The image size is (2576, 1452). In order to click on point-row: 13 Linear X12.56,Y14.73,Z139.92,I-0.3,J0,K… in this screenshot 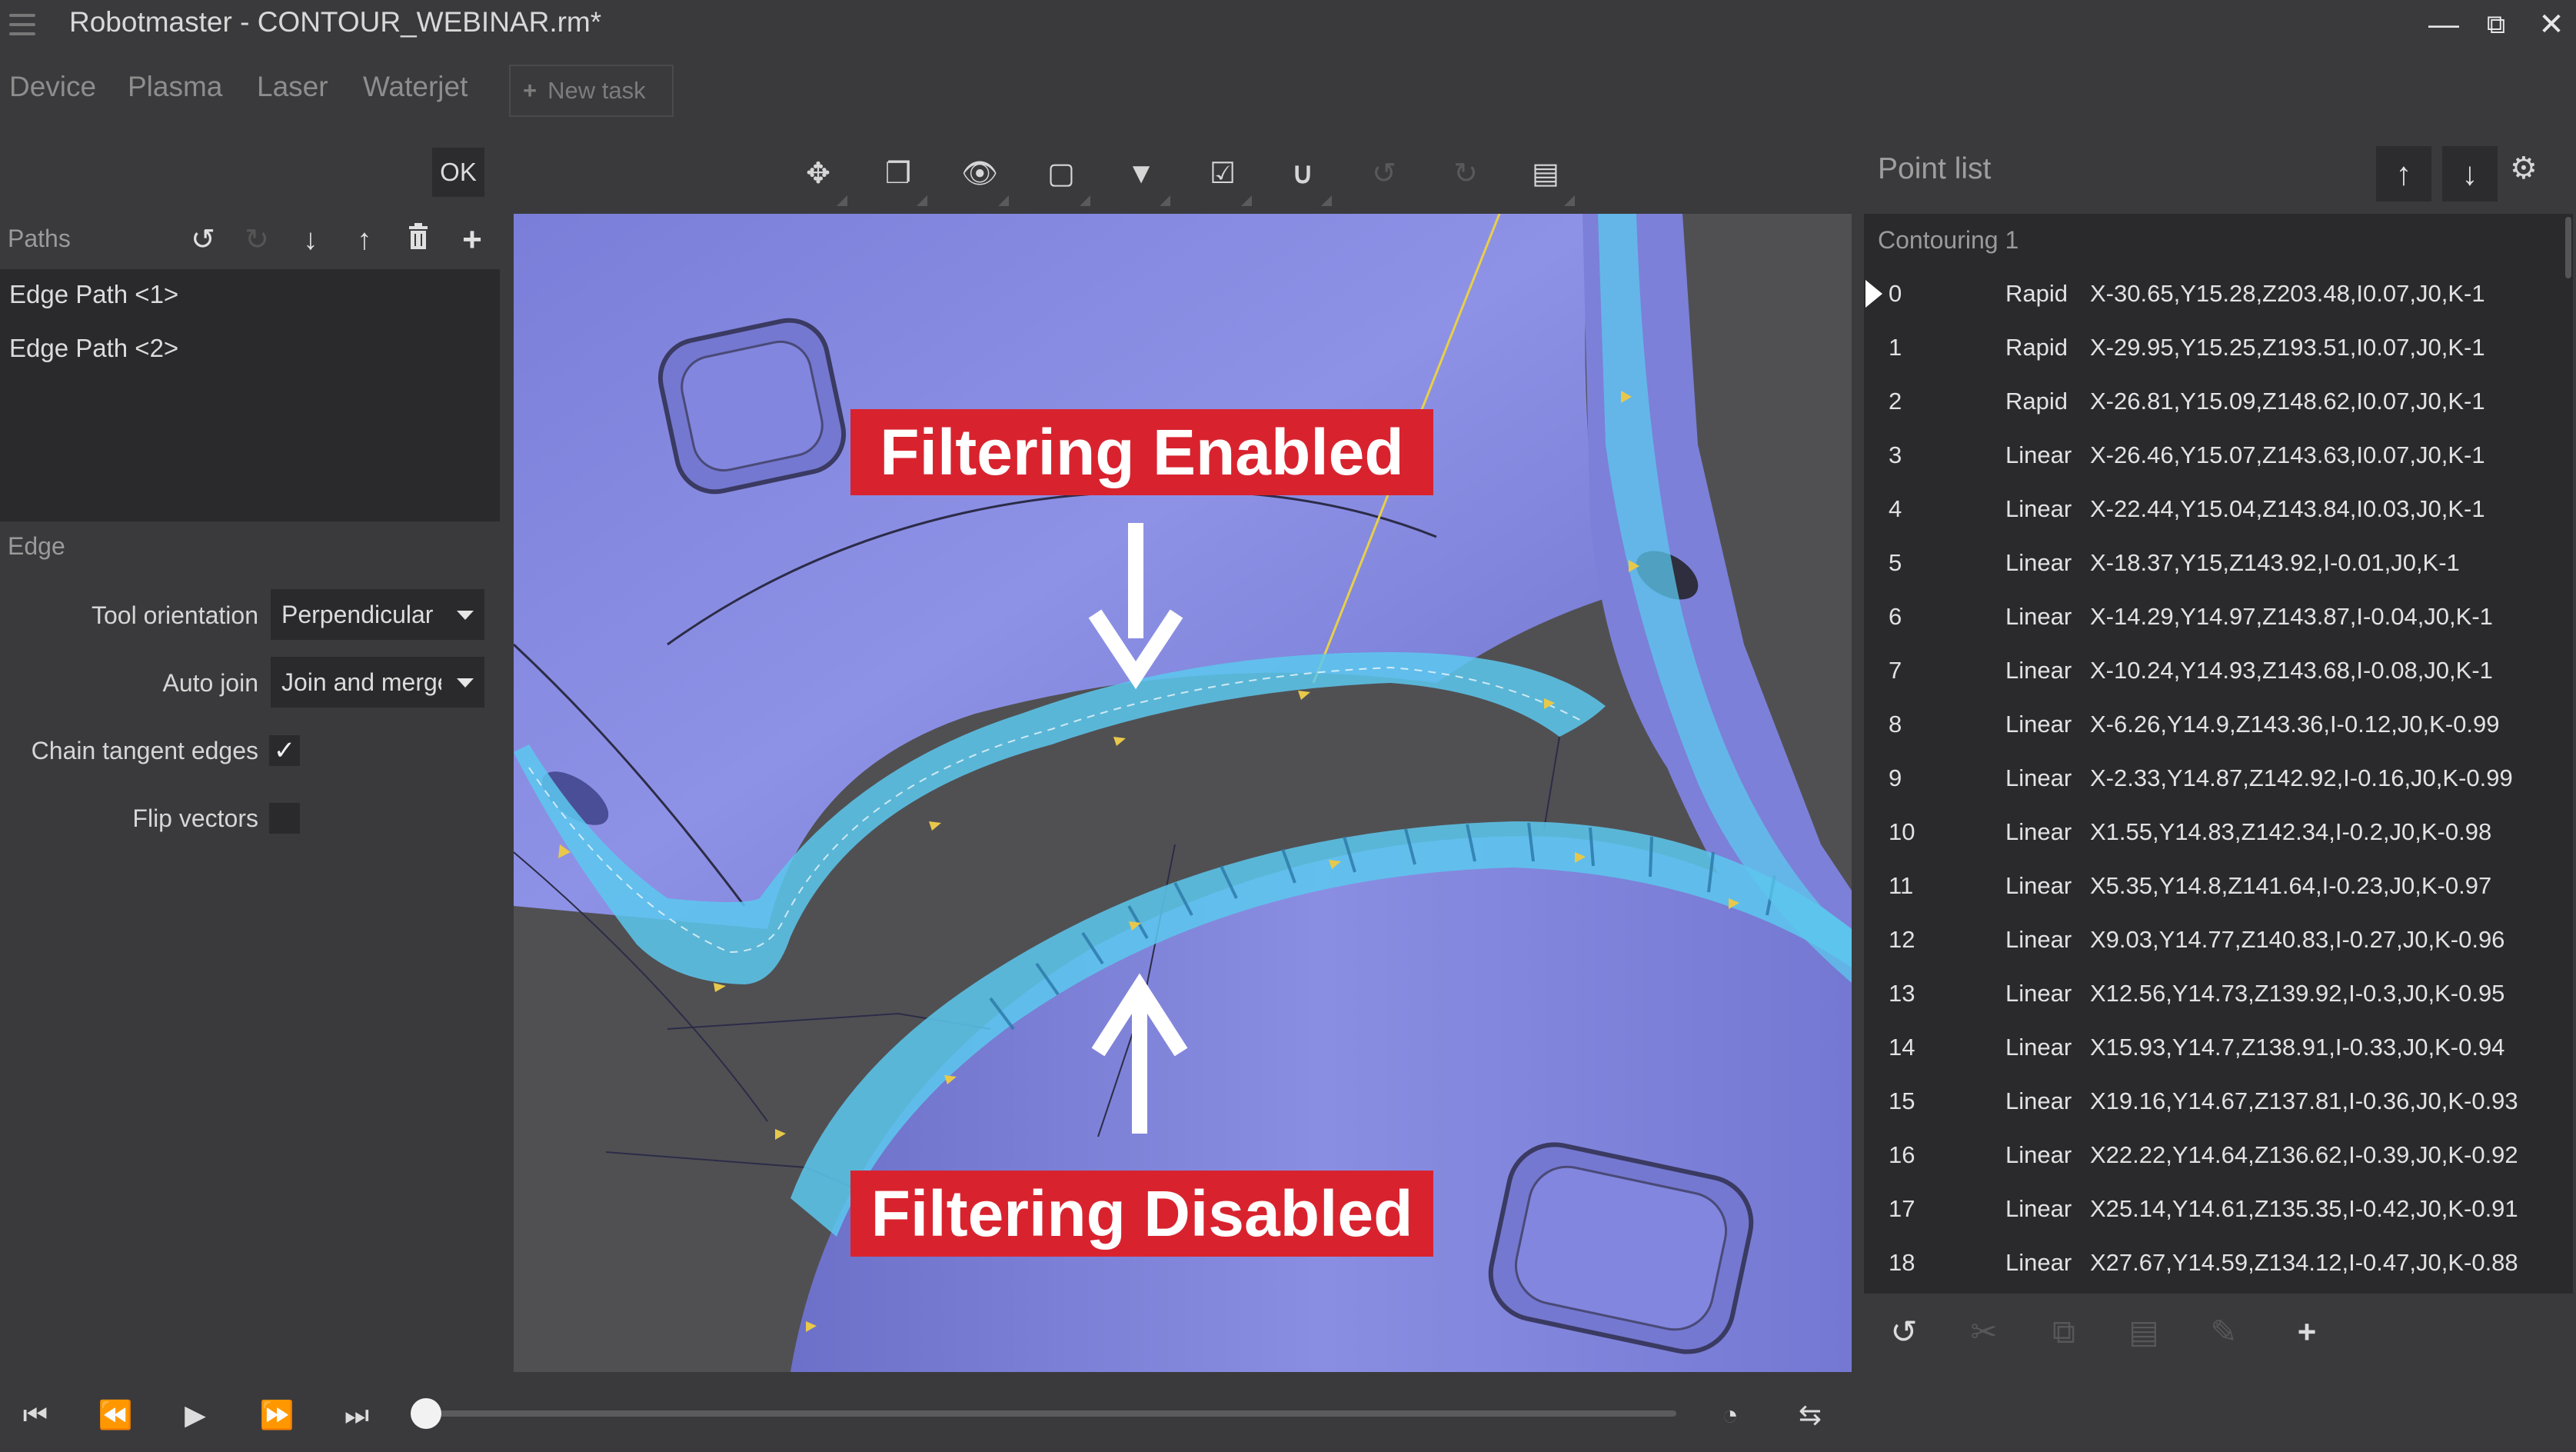, I will do `click(2218, 994)`.